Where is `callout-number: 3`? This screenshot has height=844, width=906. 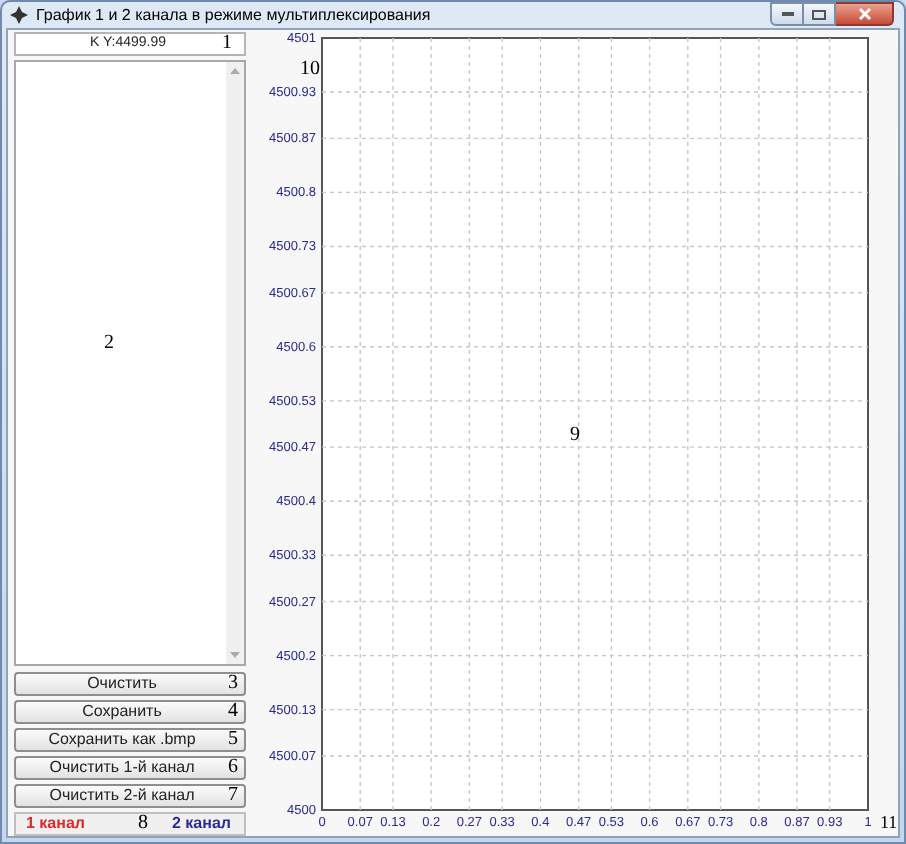 callout-number: 3 is located at coordinates (233, 683).